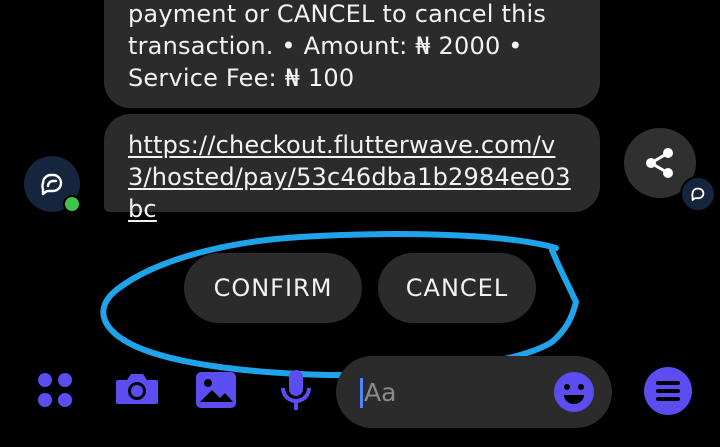 The width and height of the screenshot is (720, 447). I want to click on image-icon, so click(216, 390).